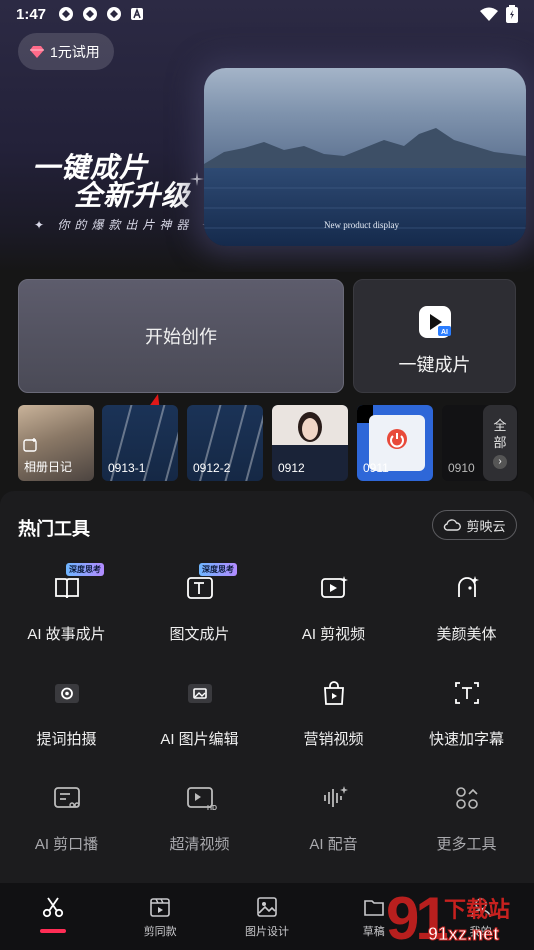 This screenshot has width=534, height=950. I want to click on sparkle-icon, so click(197, 179).